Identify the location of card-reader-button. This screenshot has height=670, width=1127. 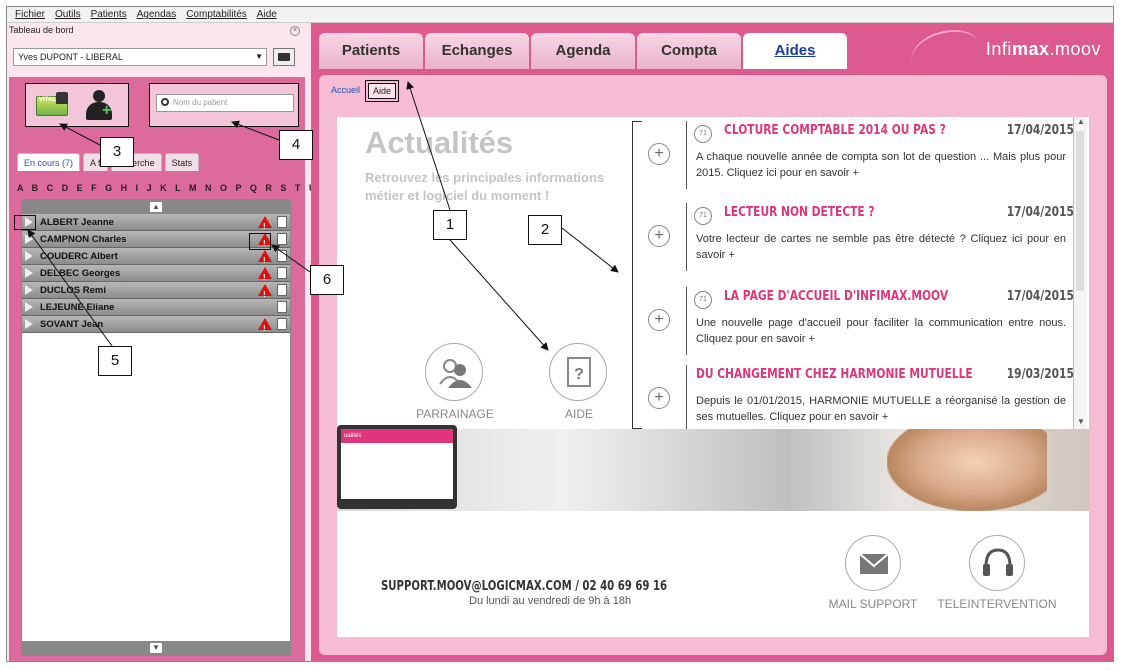
(284, 57).